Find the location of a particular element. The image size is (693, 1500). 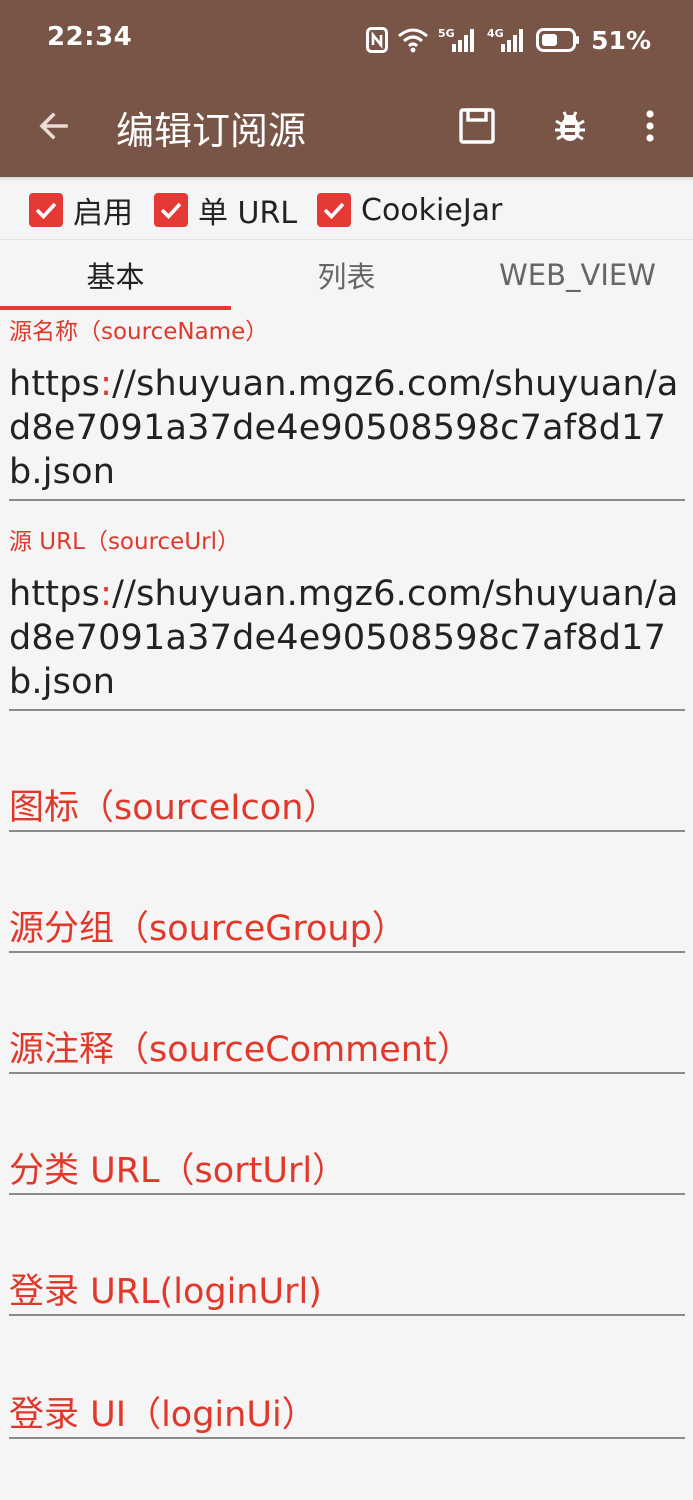

checkbox-enabled-label: 启用 is located at coordinates (103, 213).